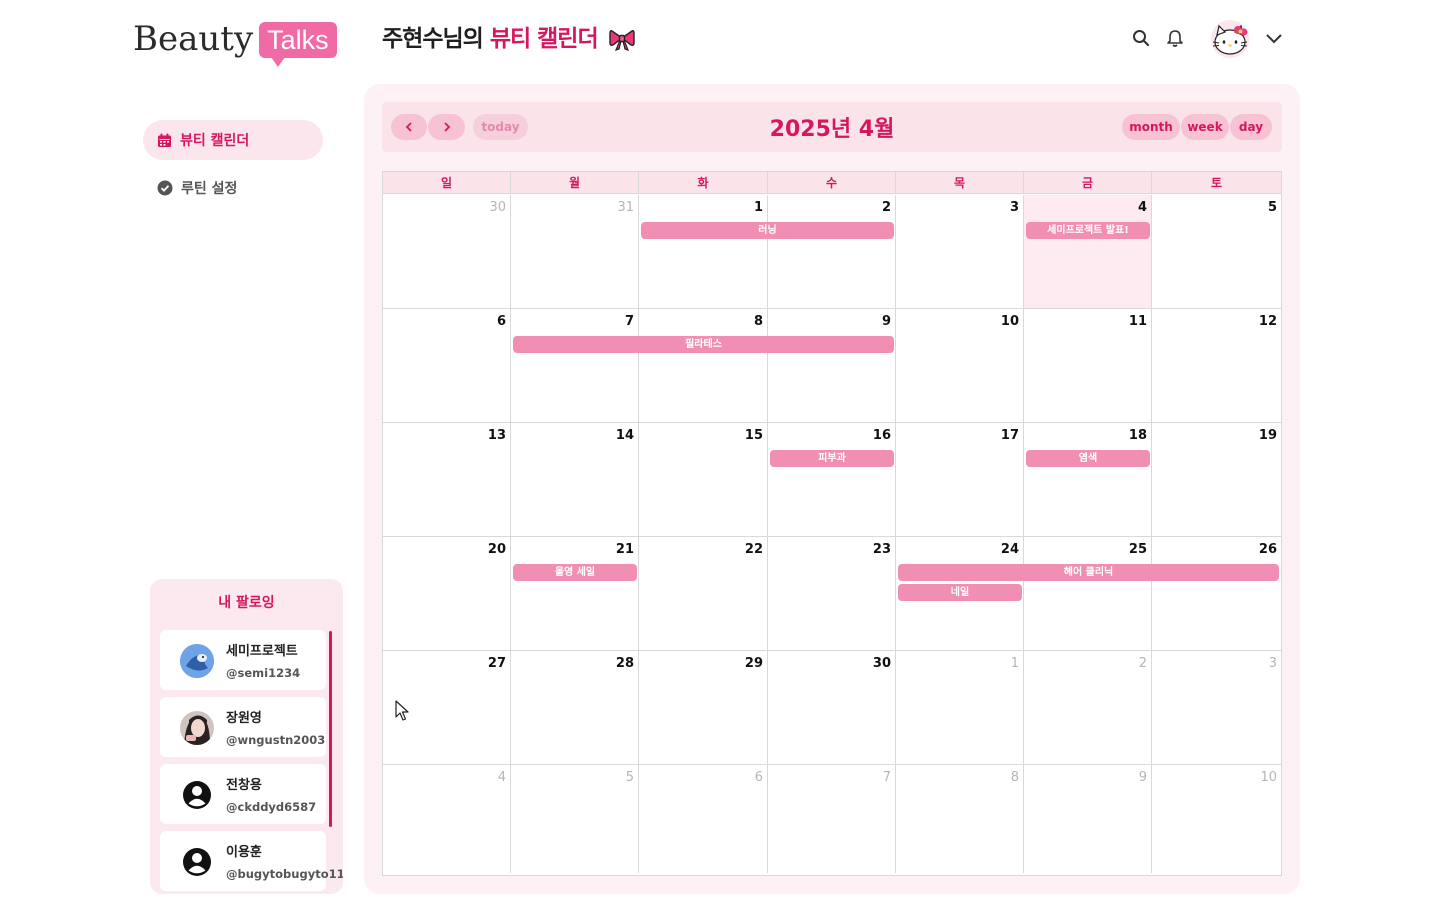 Image resolution: width=1456 pixels, height=906 pixels. What do you see at coordinates (1216, 594) in the screenshot?
I see `calendar-day-cell: 26` at bounding box center [1216, 594].